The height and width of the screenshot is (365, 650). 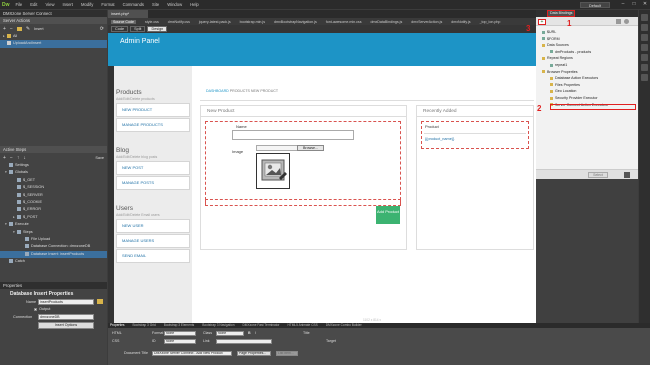 I want to click on related-file-link: dmxServerAction.js, so click(x=426, y=22).